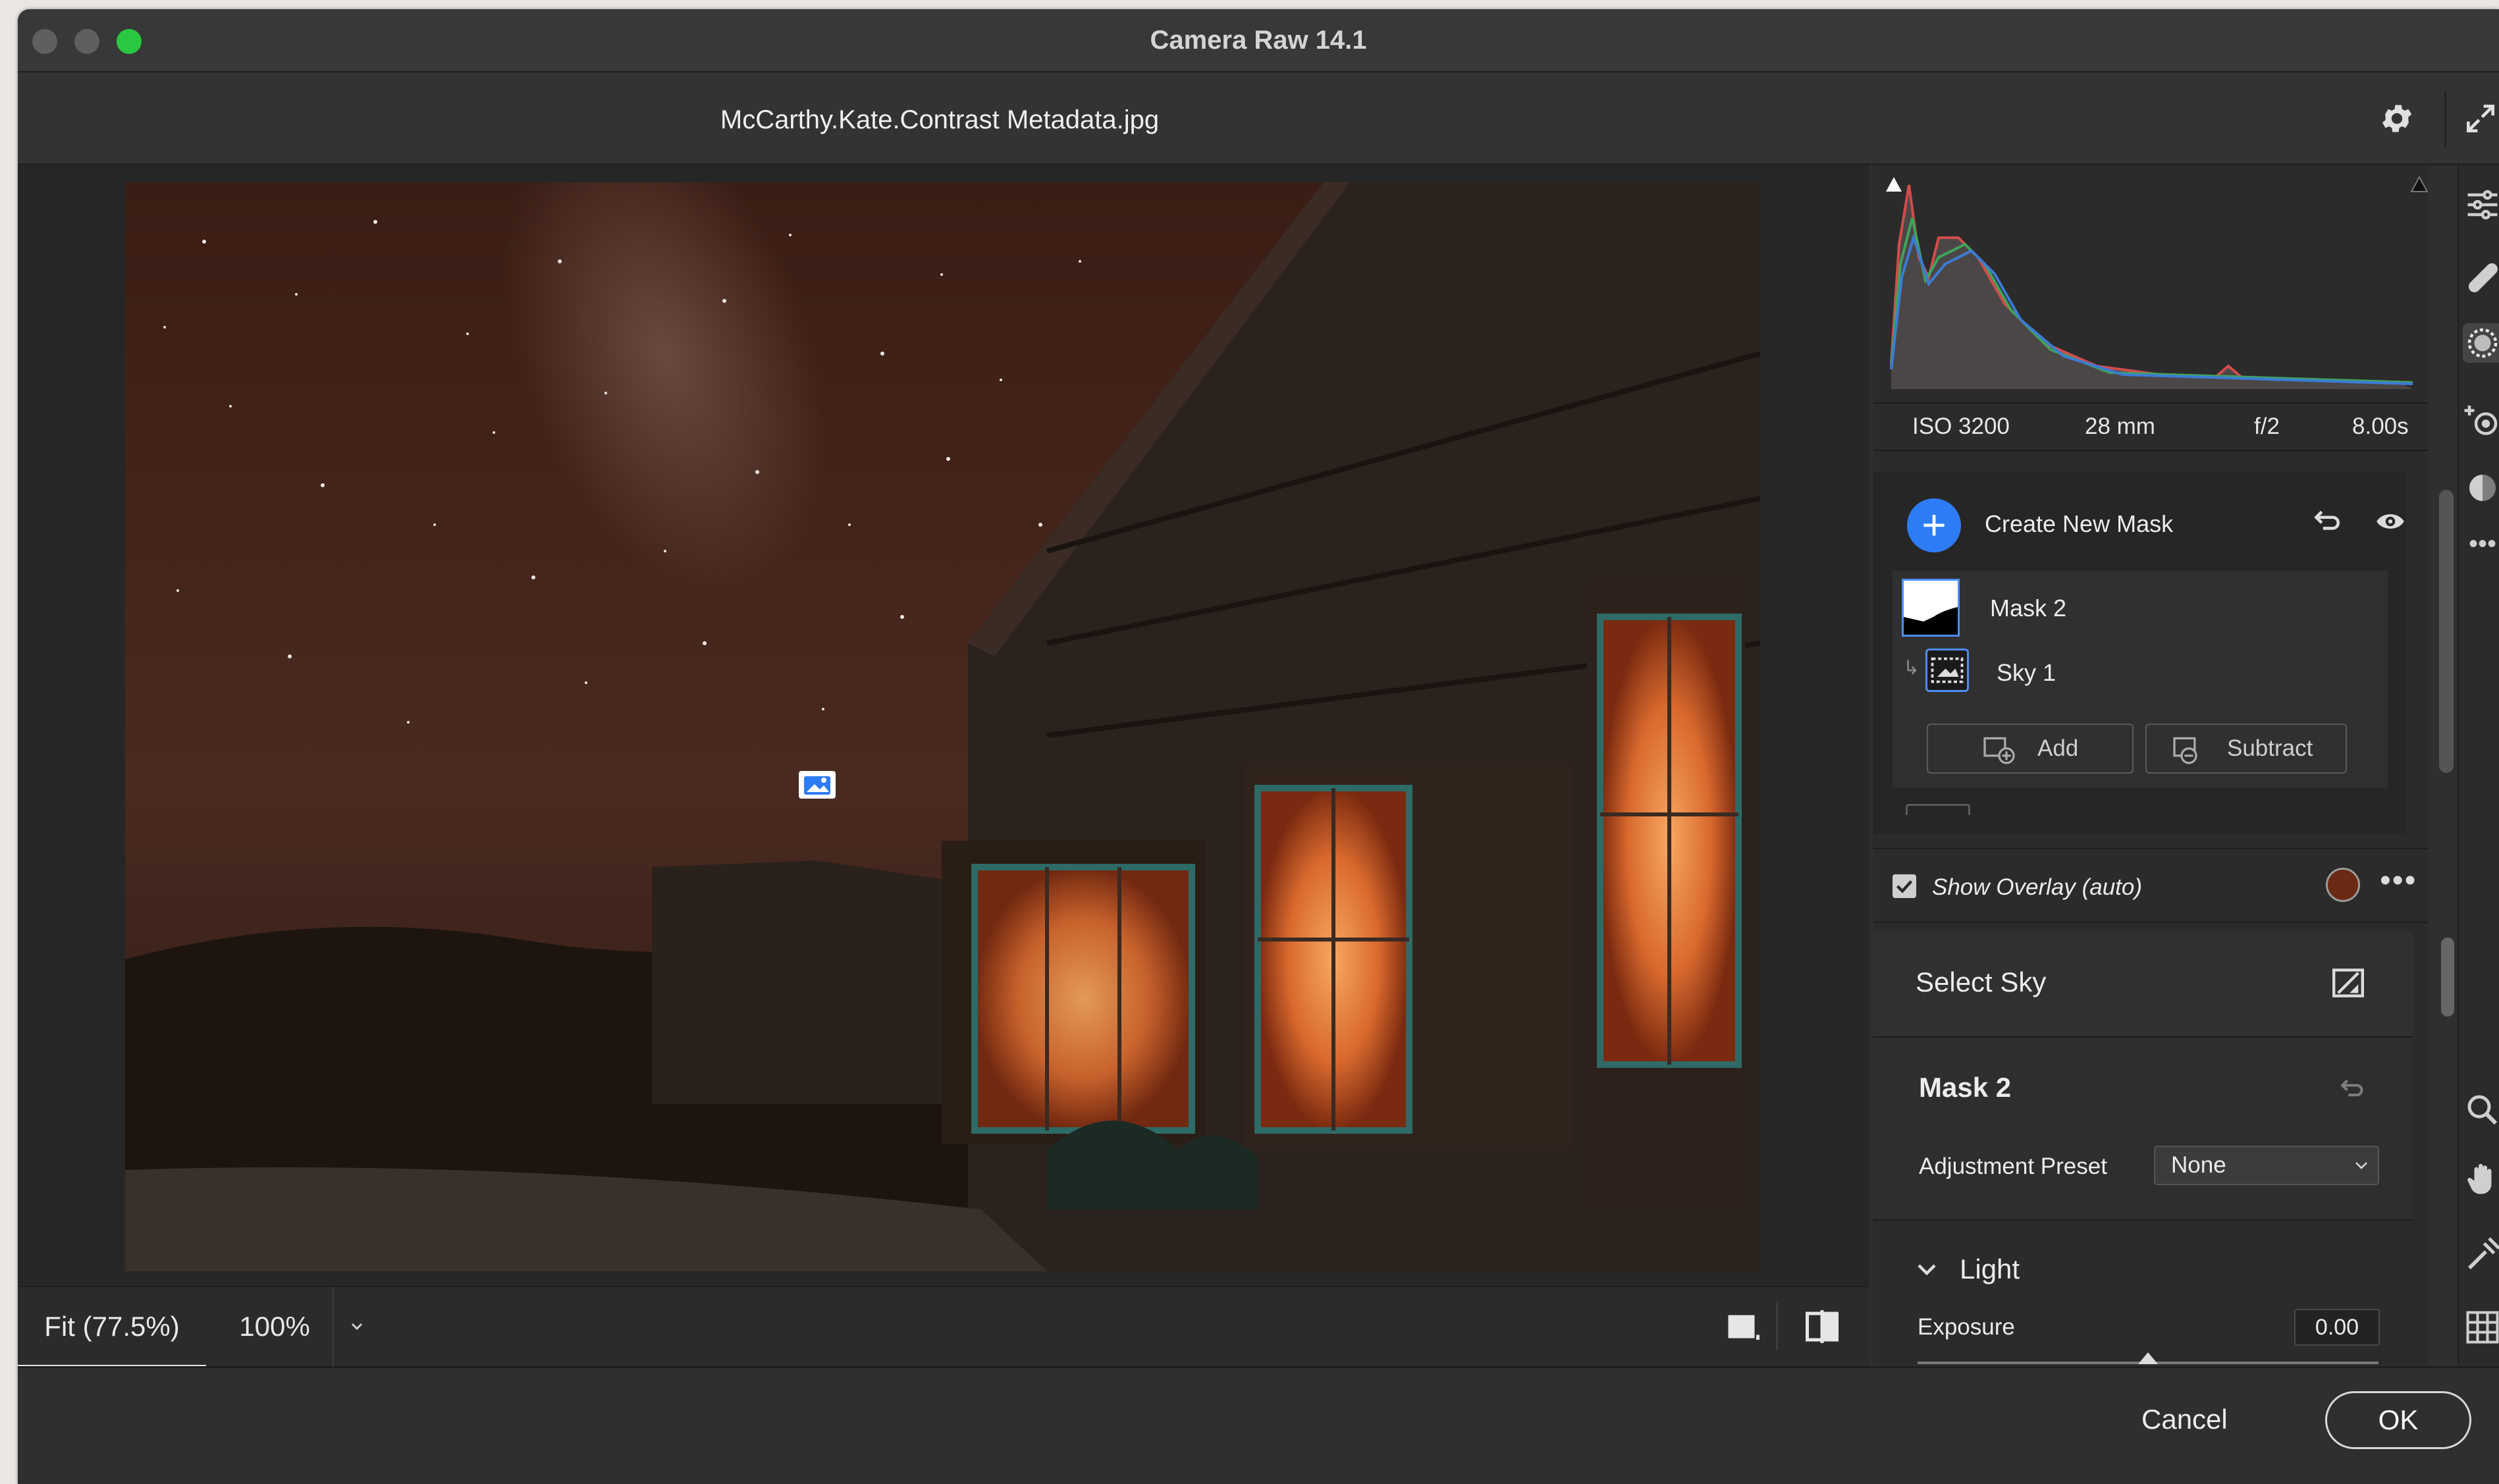 The width and height of the screenshot is (2499, 1484). Describe the element at coordinates (2481, 1327) in the screenshot. I see `grid-icon` at that location.